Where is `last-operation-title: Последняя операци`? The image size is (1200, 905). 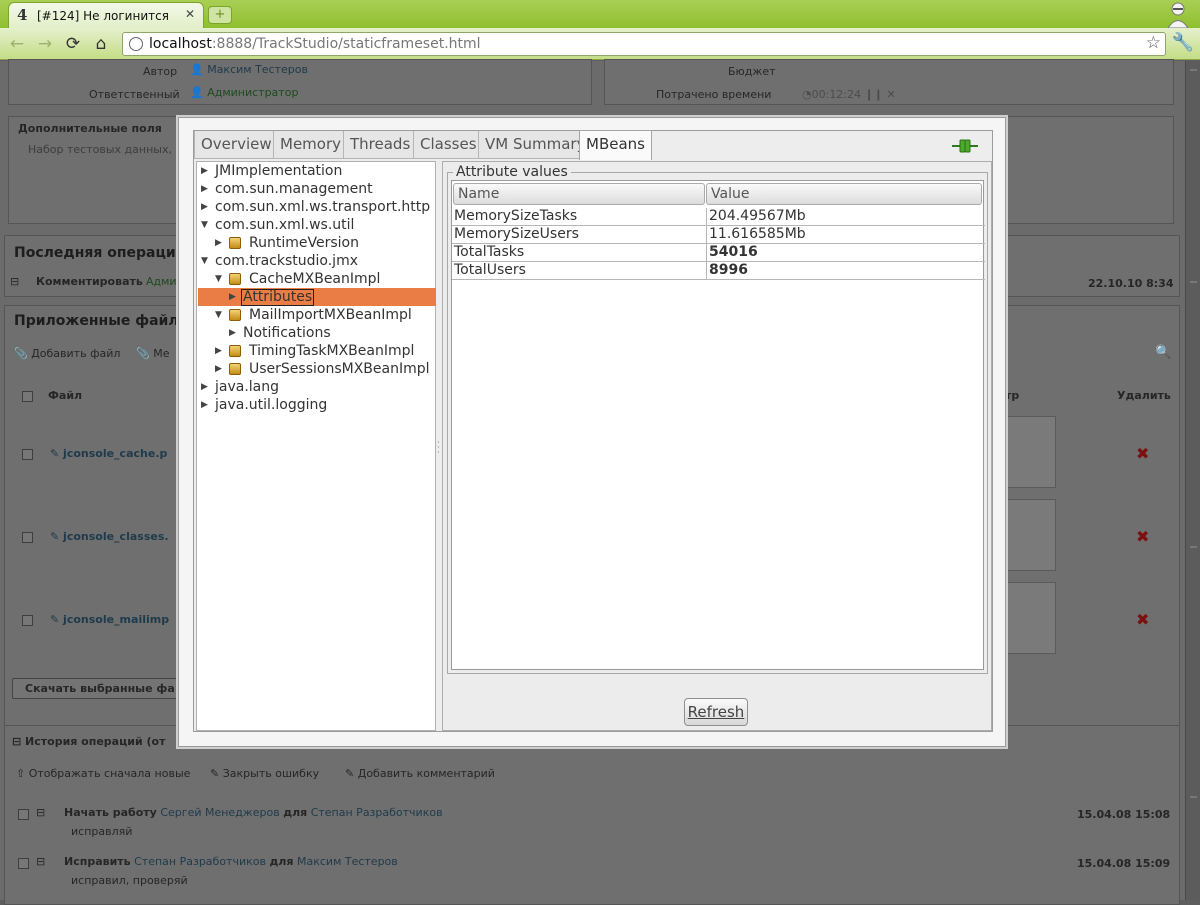 last-operation-title: Последняя операци is located at coordinates (95, 253).